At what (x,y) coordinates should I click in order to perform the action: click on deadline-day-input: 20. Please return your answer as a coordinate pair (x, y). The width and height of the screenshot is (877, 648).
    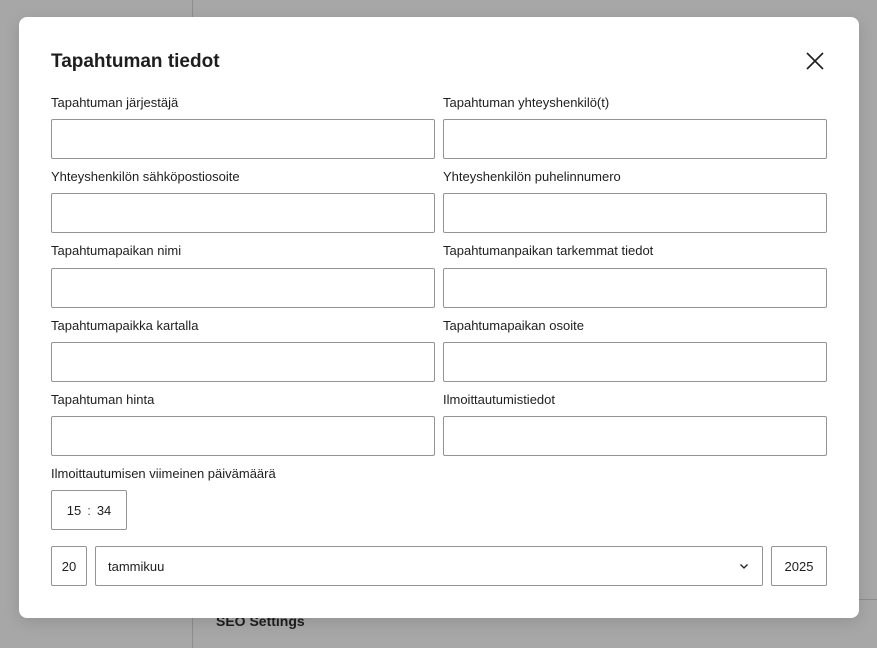
    Looking at the image, I should click on (69, 566).